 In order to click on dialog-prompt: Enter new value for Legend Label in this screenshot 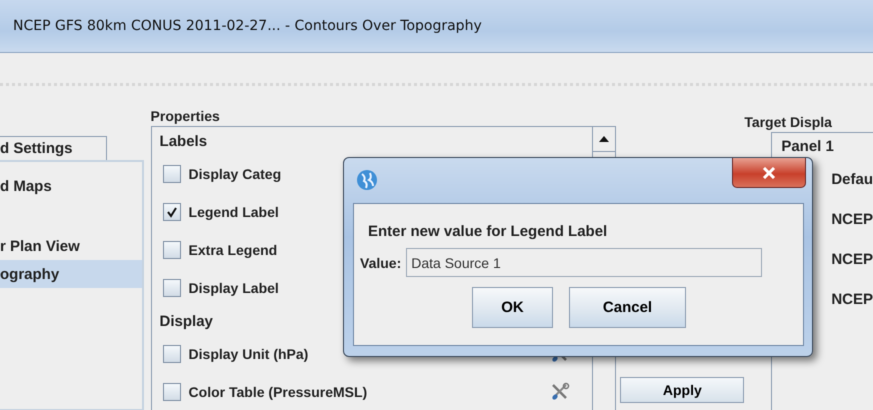, I will do `click(487, 232)`.